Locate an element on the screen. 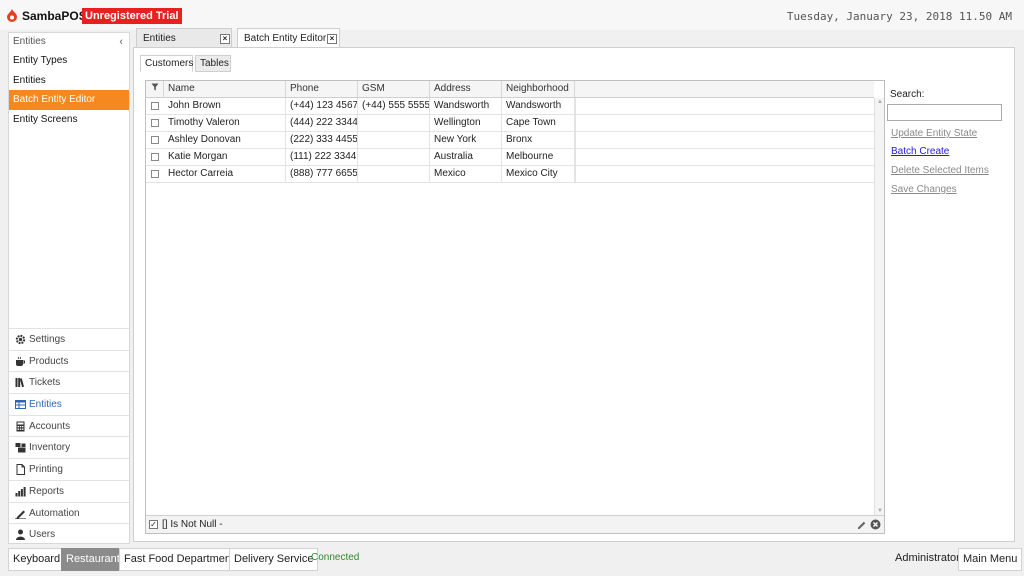 Image resolution: width=1024 pixels, height=576 pixels. document-icon is located at coordinates (20, 470).